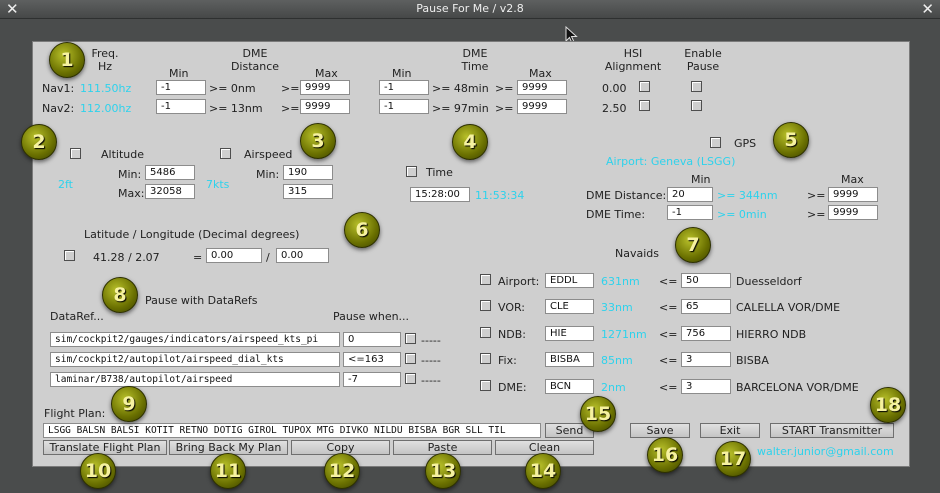 This screenshot has width=940, height=493. I want to click on altitude-max-label: Max:, so click(131, 193).